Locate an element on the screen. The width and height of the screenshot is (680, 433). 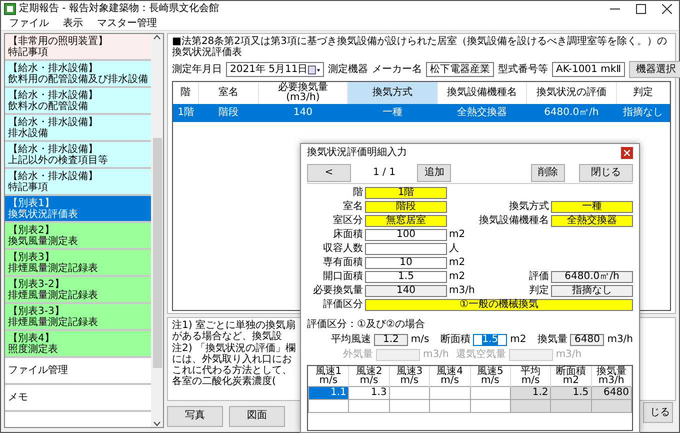
input-field: 指摘なし is located at coordinates (592, 291).